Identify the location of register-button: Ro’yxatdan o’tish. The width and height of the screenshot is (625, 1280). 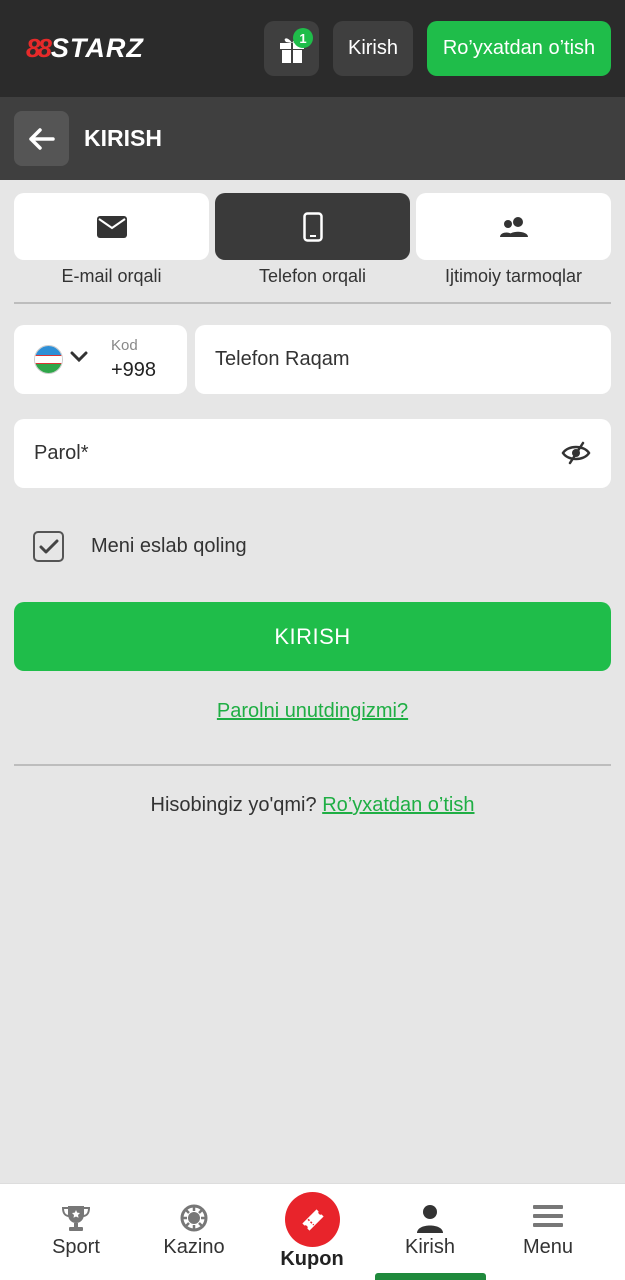
(519, 48).